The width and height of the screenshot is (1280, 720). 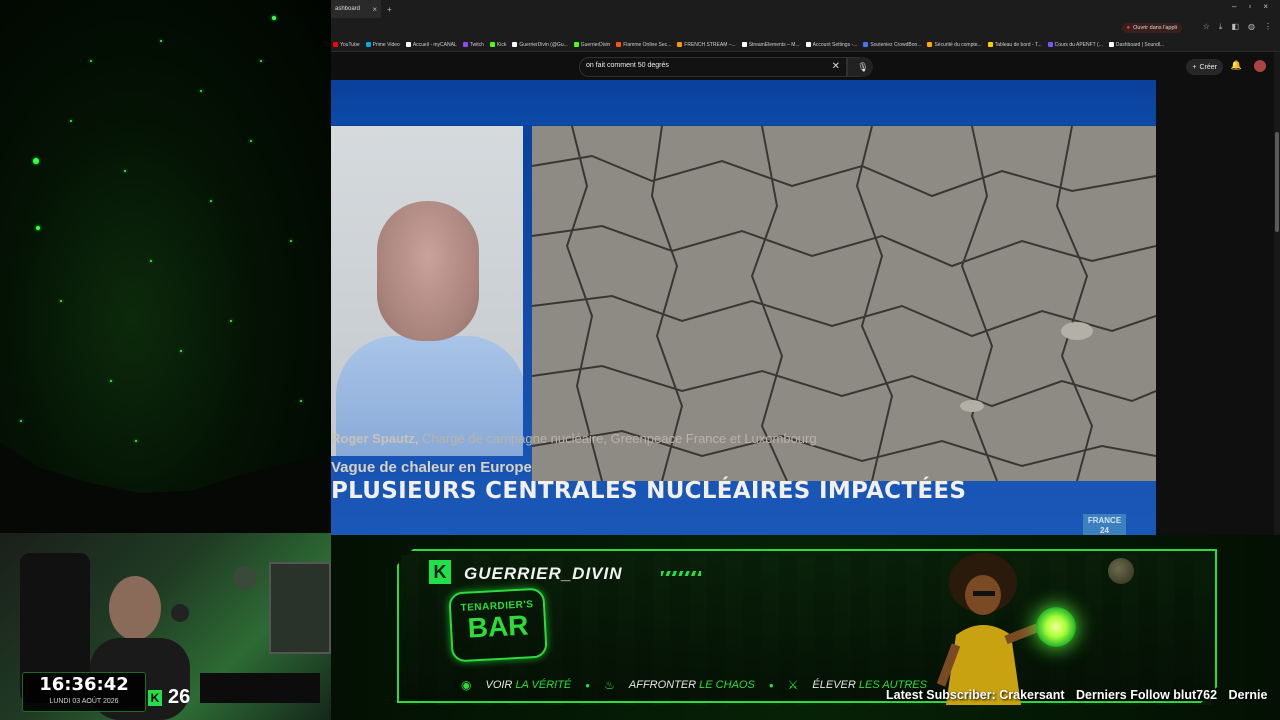 What do you see at coordinates (528, 685) in the screenshot?
I see `tagline-1: VOIR LA VÉRITÉ` at bounding box center [528, 685].